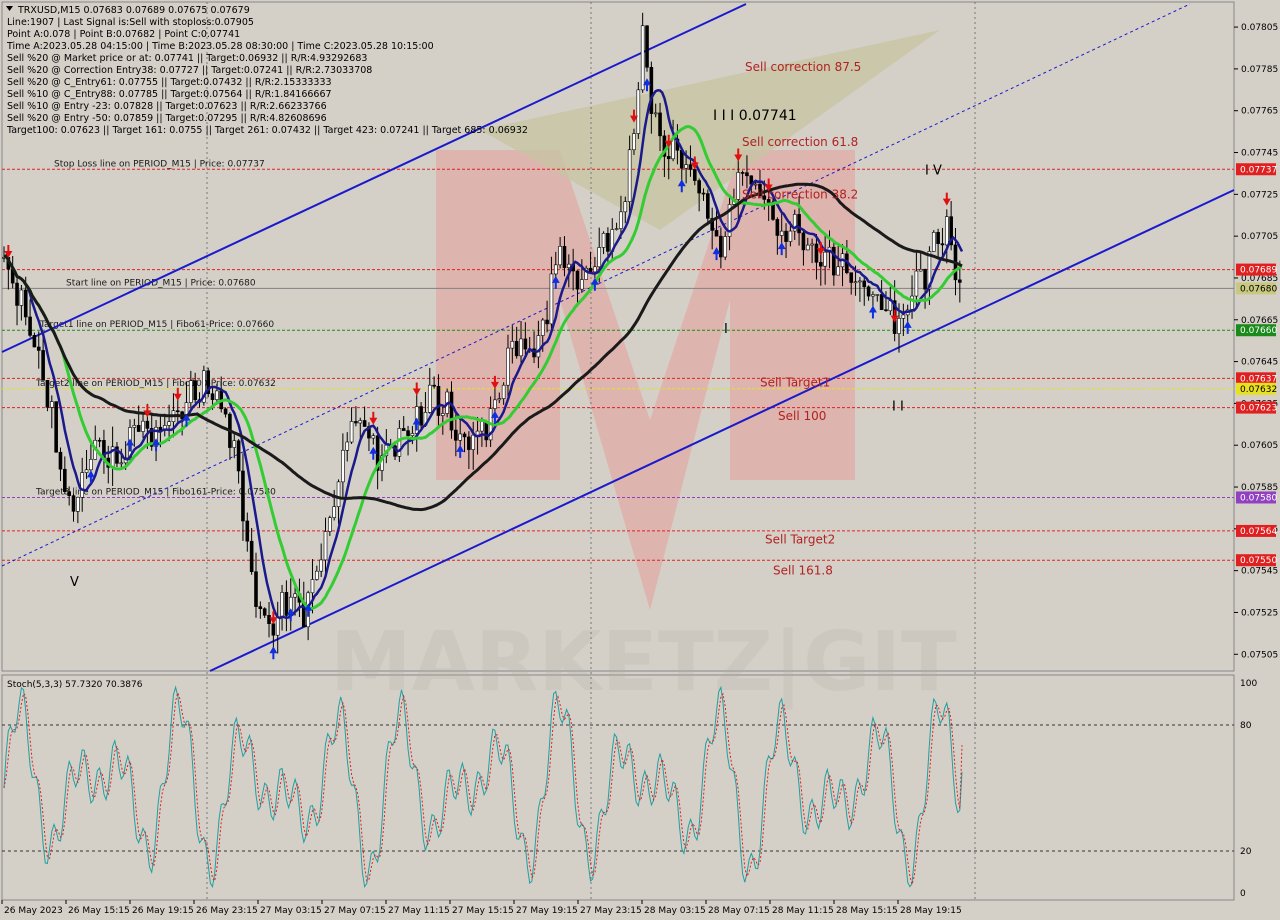 This screenshot has height=920, width=1280. What do you see at coordinates (163, 911) in the screenshot?
I see `time-tick-label: 26 May 19:15` at bounding box center [163, 911].